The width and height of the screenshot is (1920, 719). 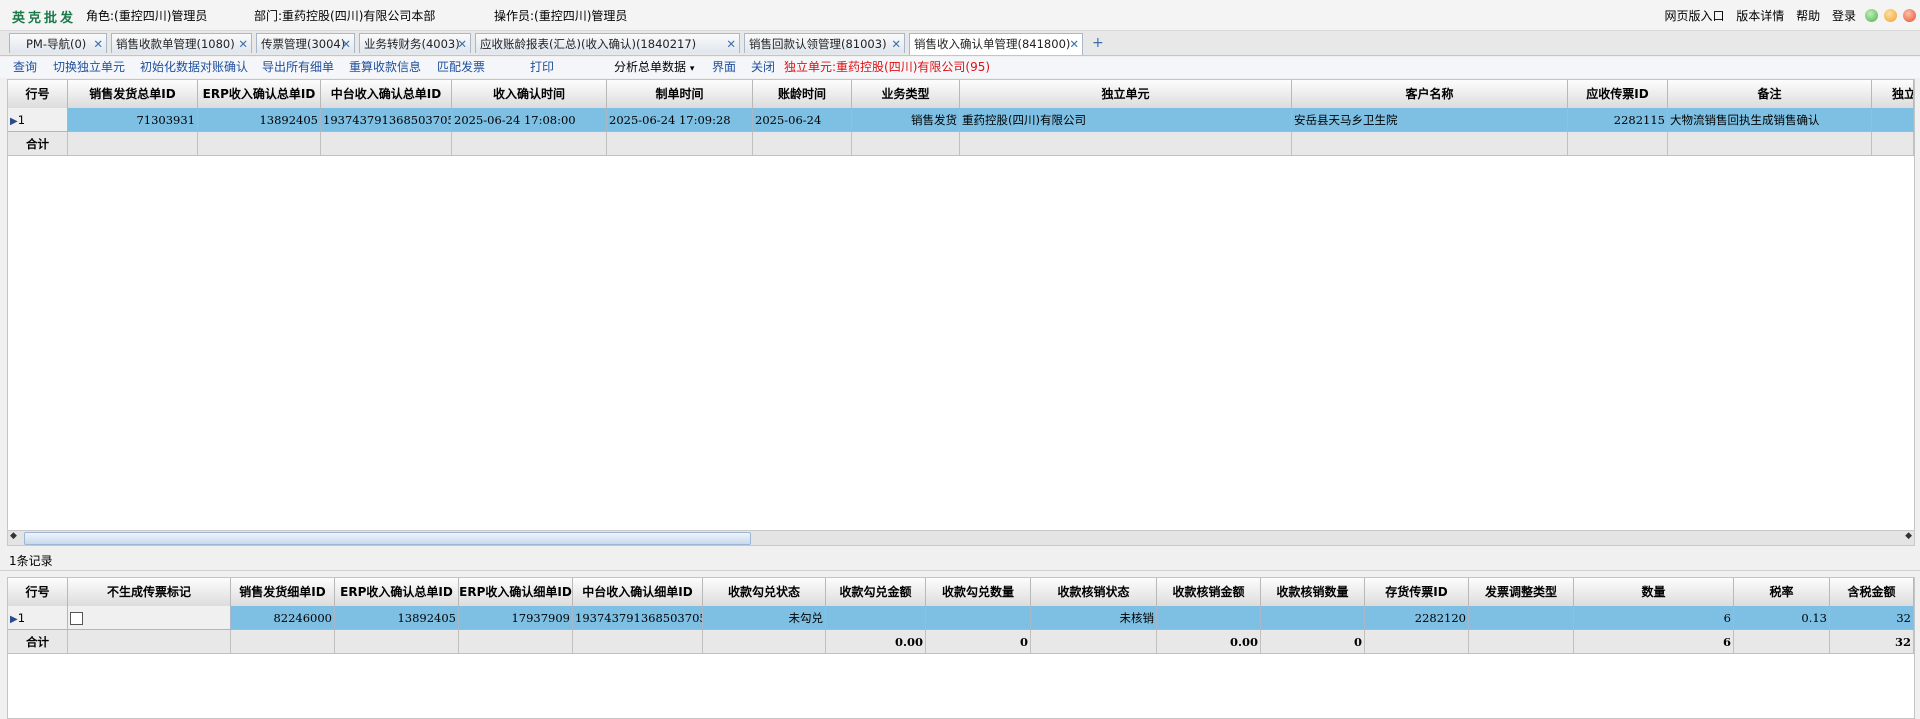 I want to click on cell: 2025-06-24 17:09:28, so click(x=680, y=120).